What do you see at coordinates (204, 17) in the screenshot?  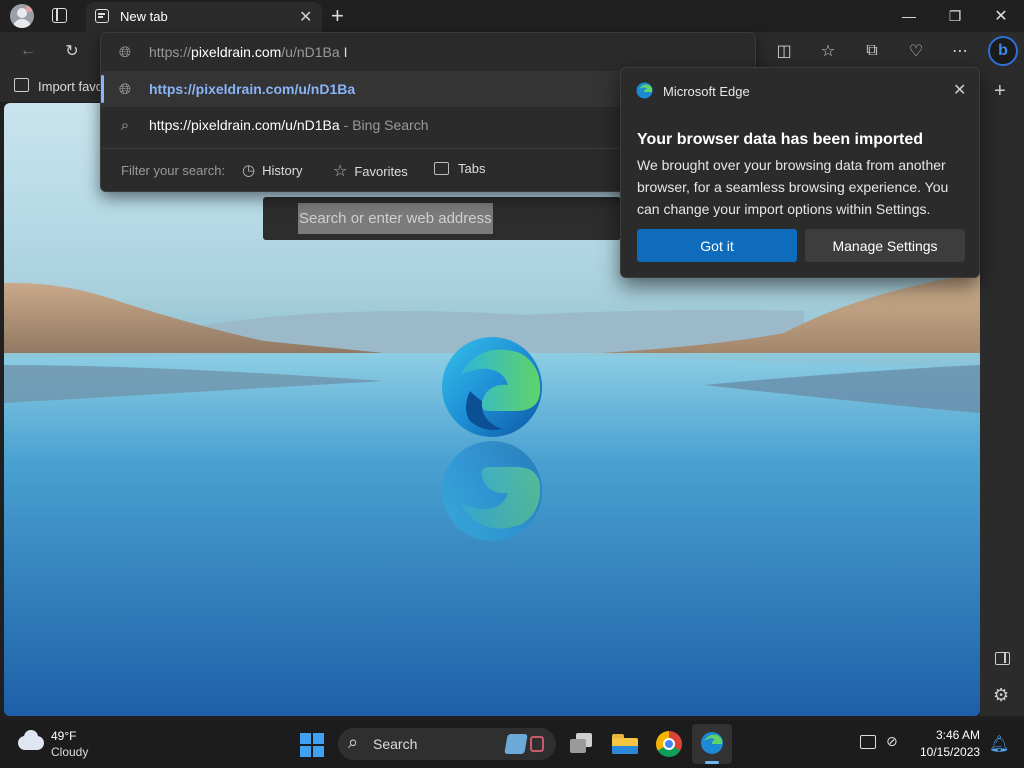 I see `tab-new-tab: New tab ✕` at bounding box center [204, 17].